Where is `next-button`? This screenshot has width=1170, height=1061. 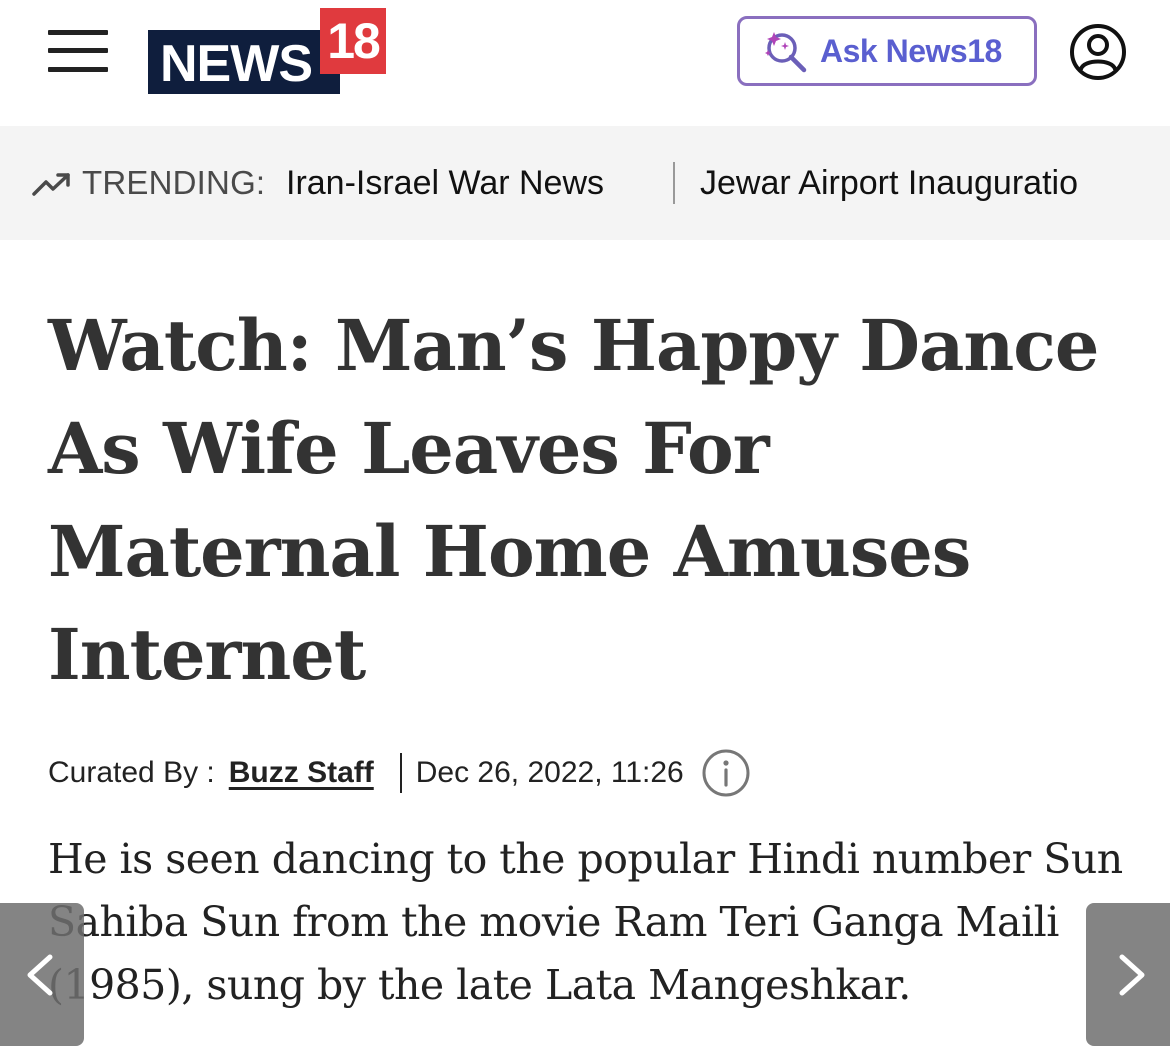
next-button is located at coordinates (1128, 974).